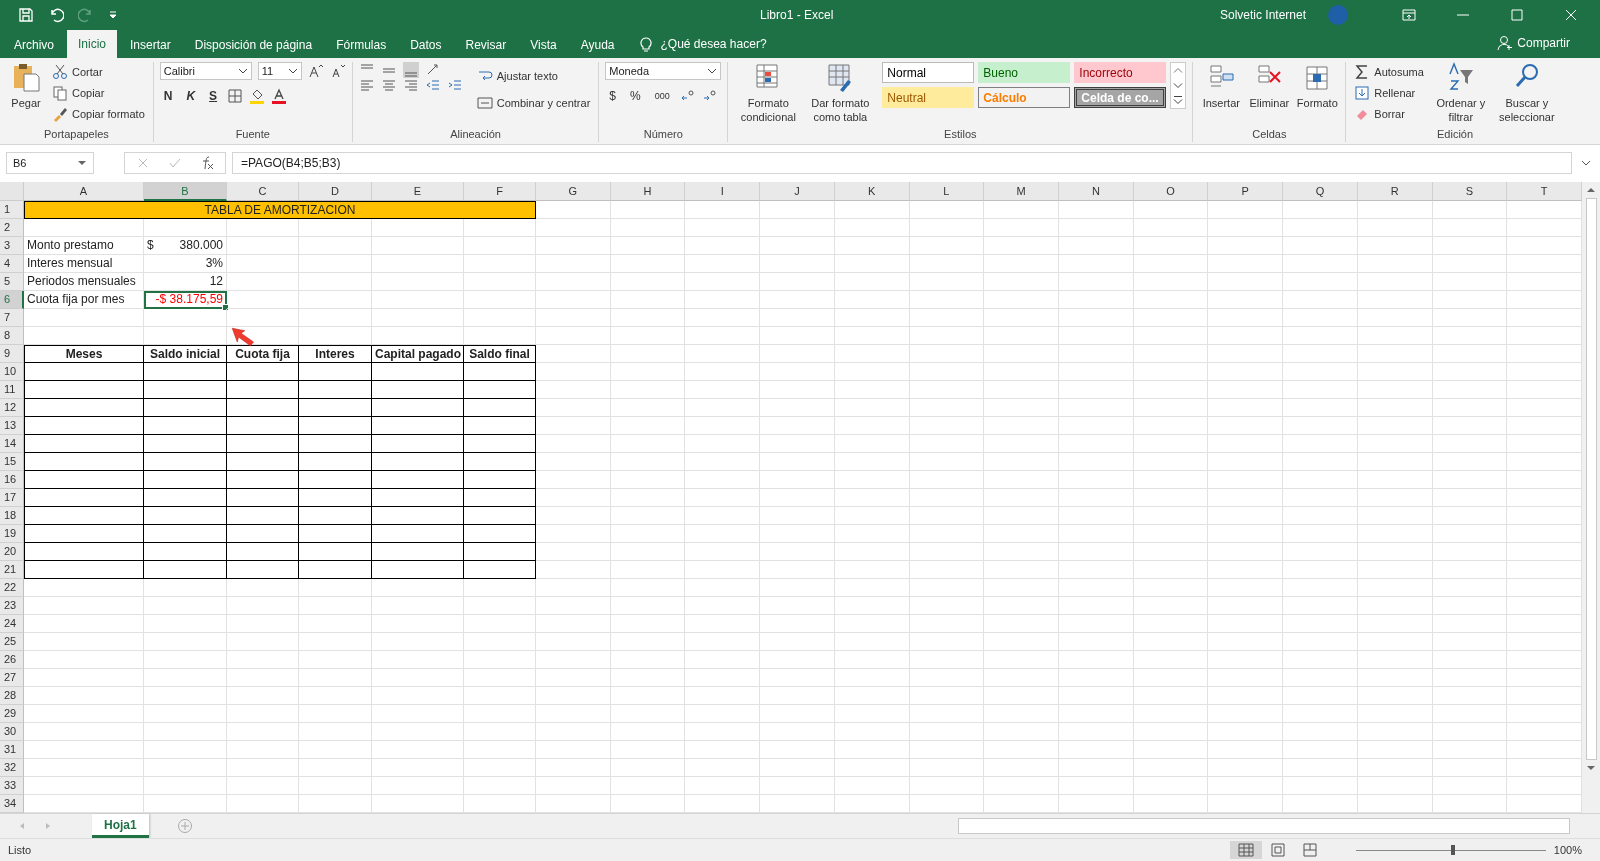 Image resolution: width=1600 pixels, height=861 pixels. Describe the element at coordinates (1024, 72) in the screenshot. I see `cell-style-option: Bueno` at that location.